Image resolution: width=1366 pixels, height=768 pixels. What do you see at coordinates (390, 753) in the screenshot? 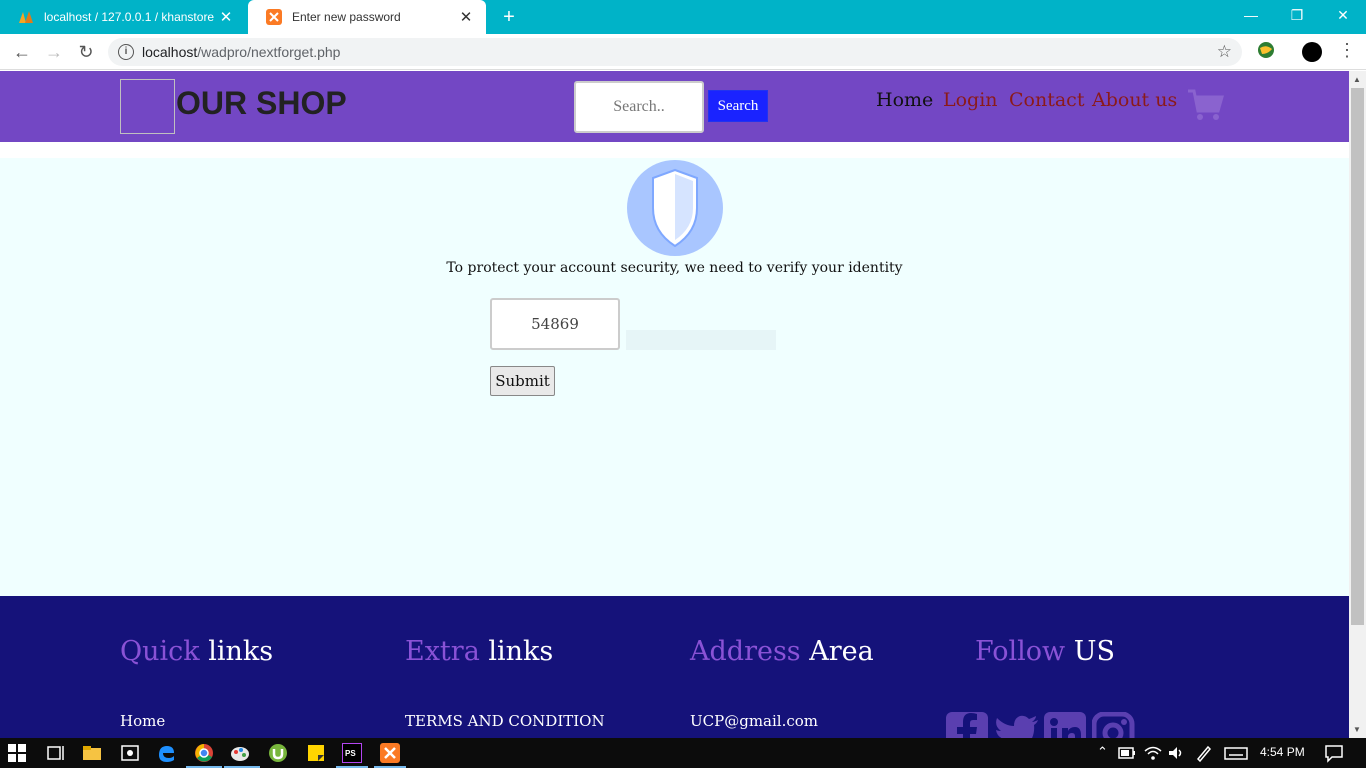
I see `xampp-taskbar-icon` at bounding box center [390, 753].